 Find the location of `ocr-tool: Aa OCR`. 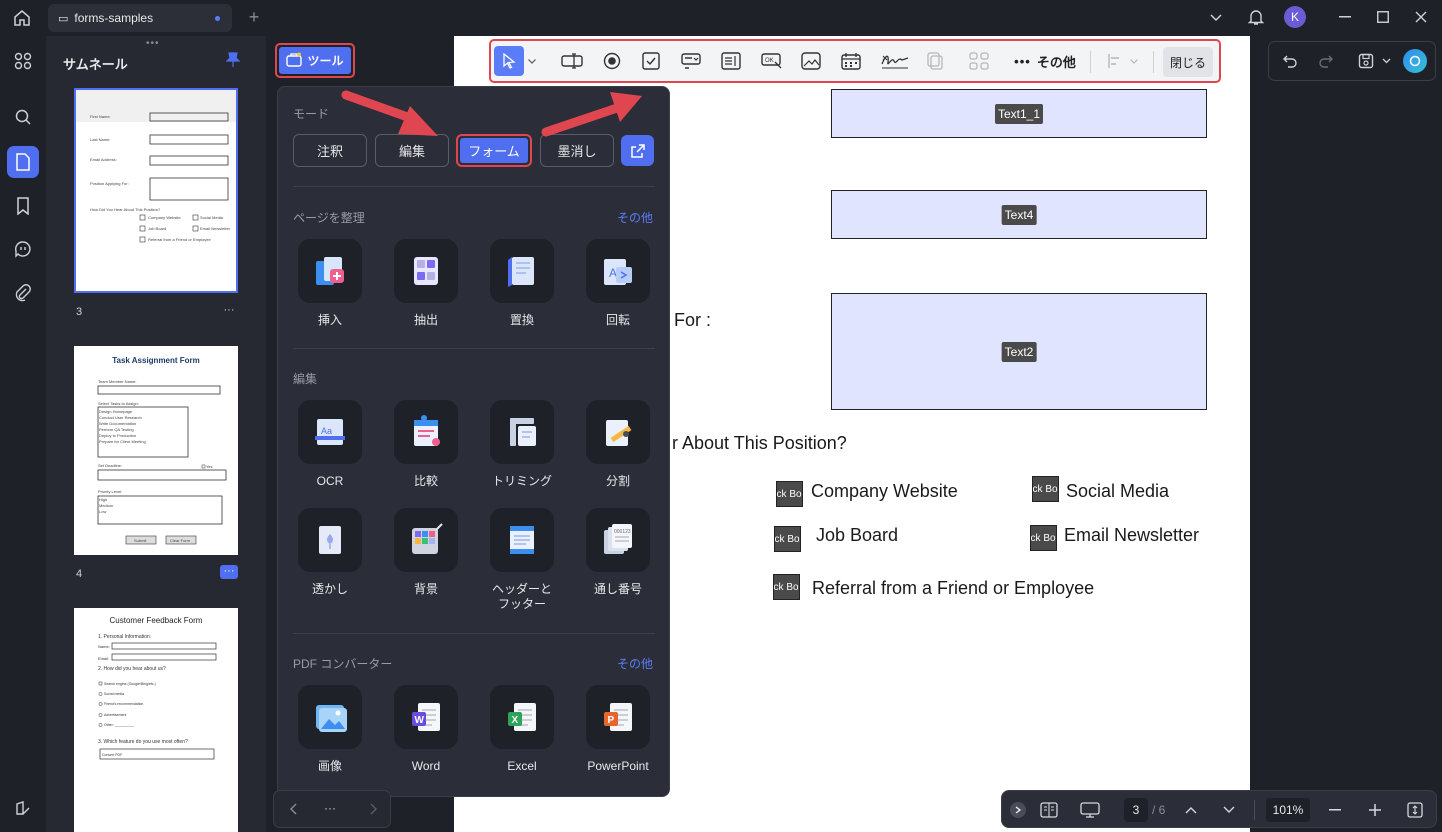

ocr-tool: Aa OCR is located at coordinates (330, 444).